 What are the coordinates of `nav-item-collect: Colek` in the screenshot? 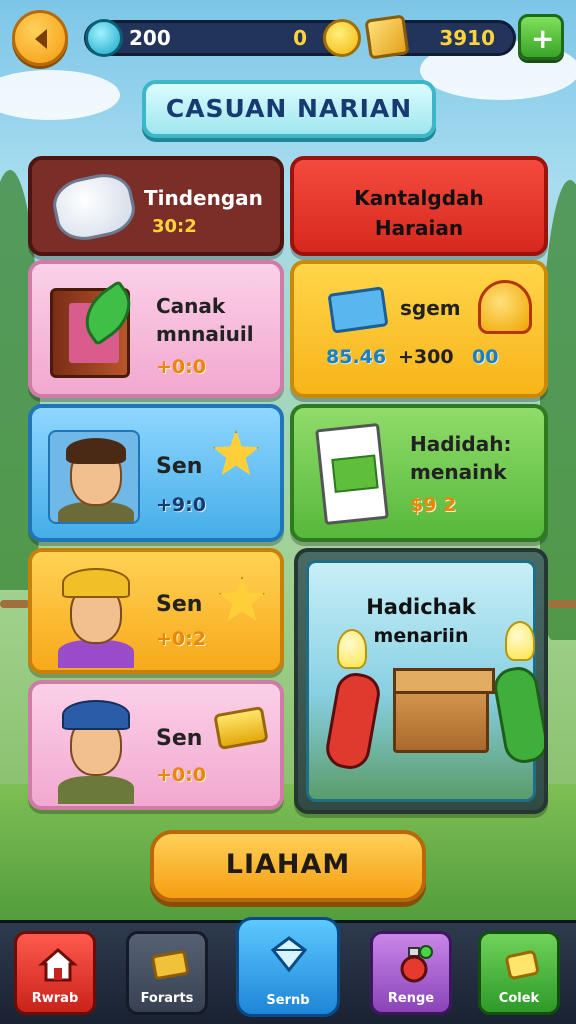 It's located at (519, 973).